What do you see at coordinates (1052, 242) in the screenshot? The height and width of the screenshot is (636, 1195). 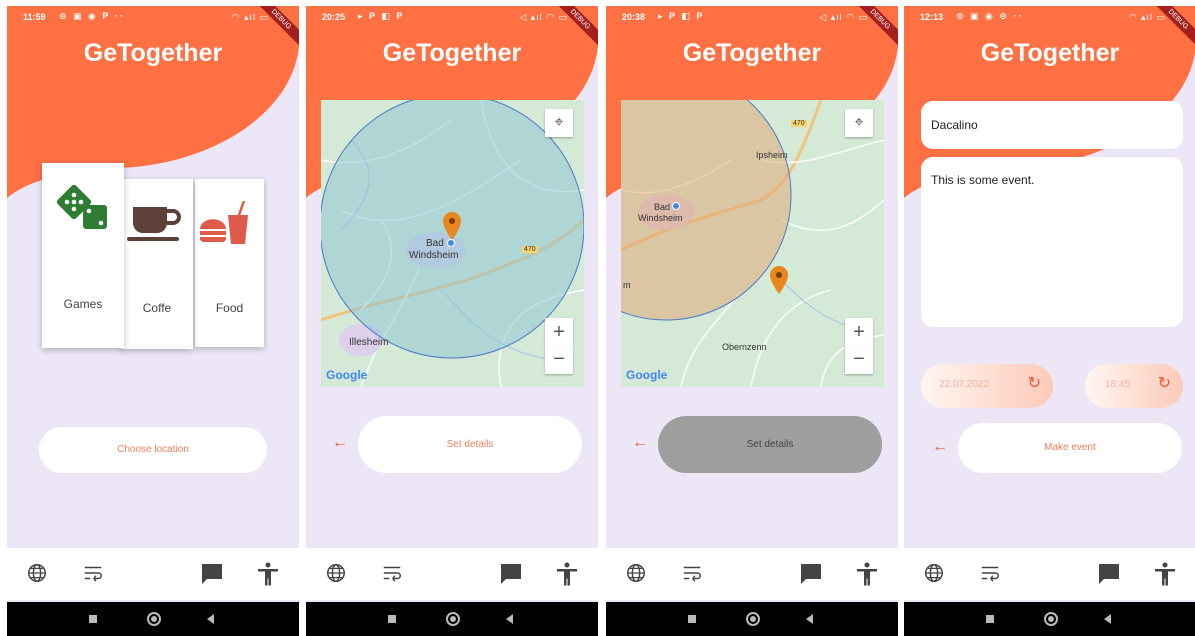 I see `event-description-field: This is some event.` at bounding box center [1052, 242].